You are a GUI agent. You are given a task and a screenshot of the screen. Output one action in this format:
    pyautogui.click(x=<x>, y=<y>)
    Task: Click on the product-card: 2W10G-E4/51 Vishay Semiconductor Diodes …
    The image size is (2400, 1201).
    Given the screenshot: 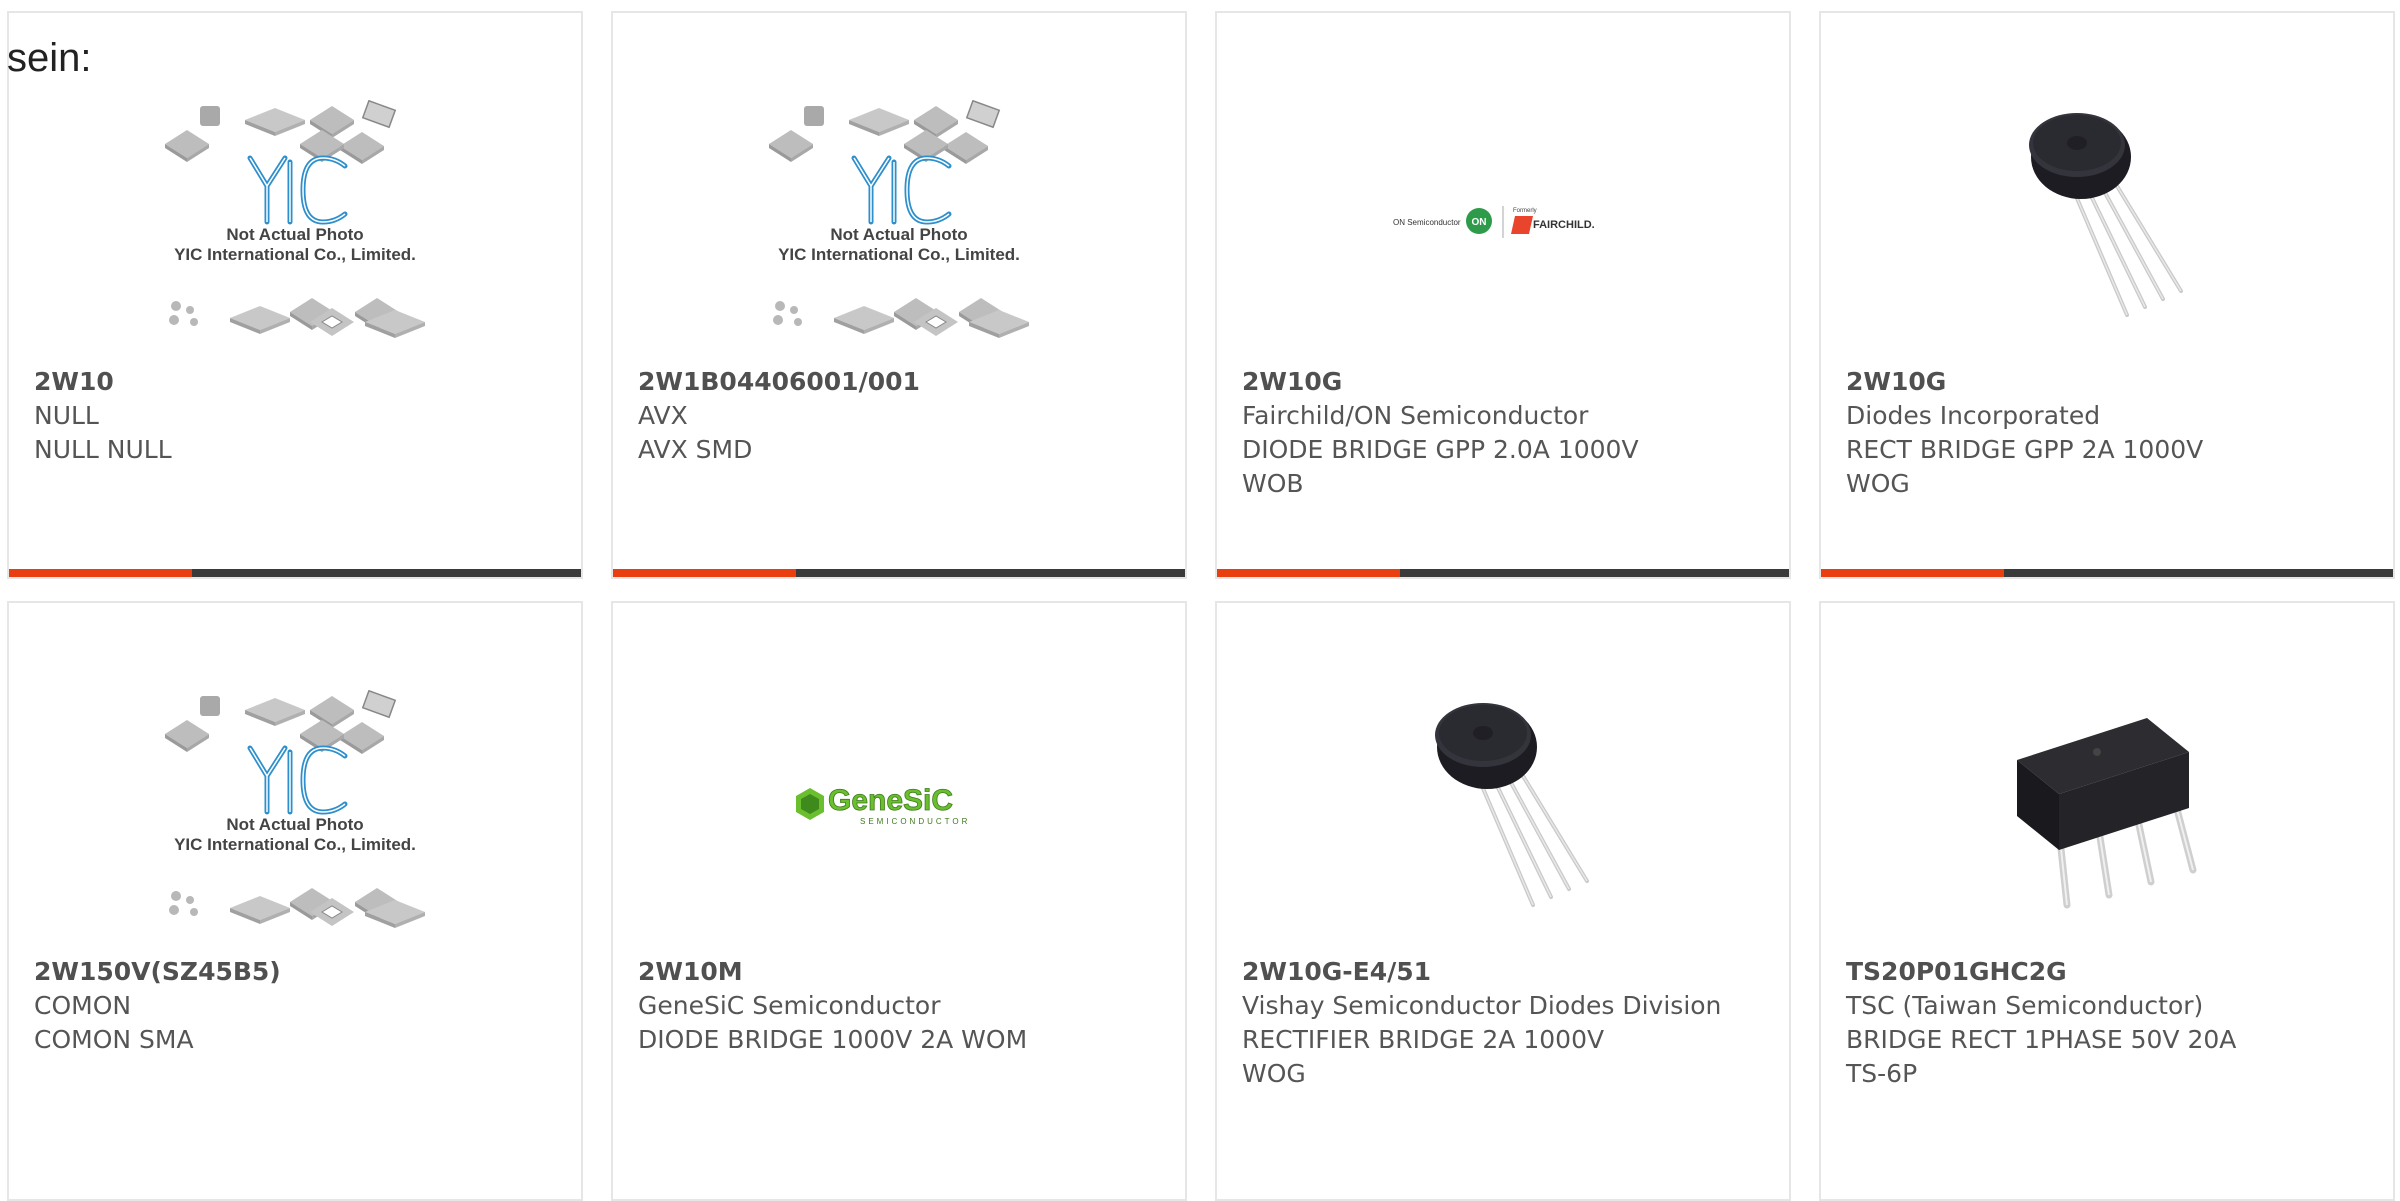 What is the action you would take?
    pyautogui.click(x=1503, y=901)
    